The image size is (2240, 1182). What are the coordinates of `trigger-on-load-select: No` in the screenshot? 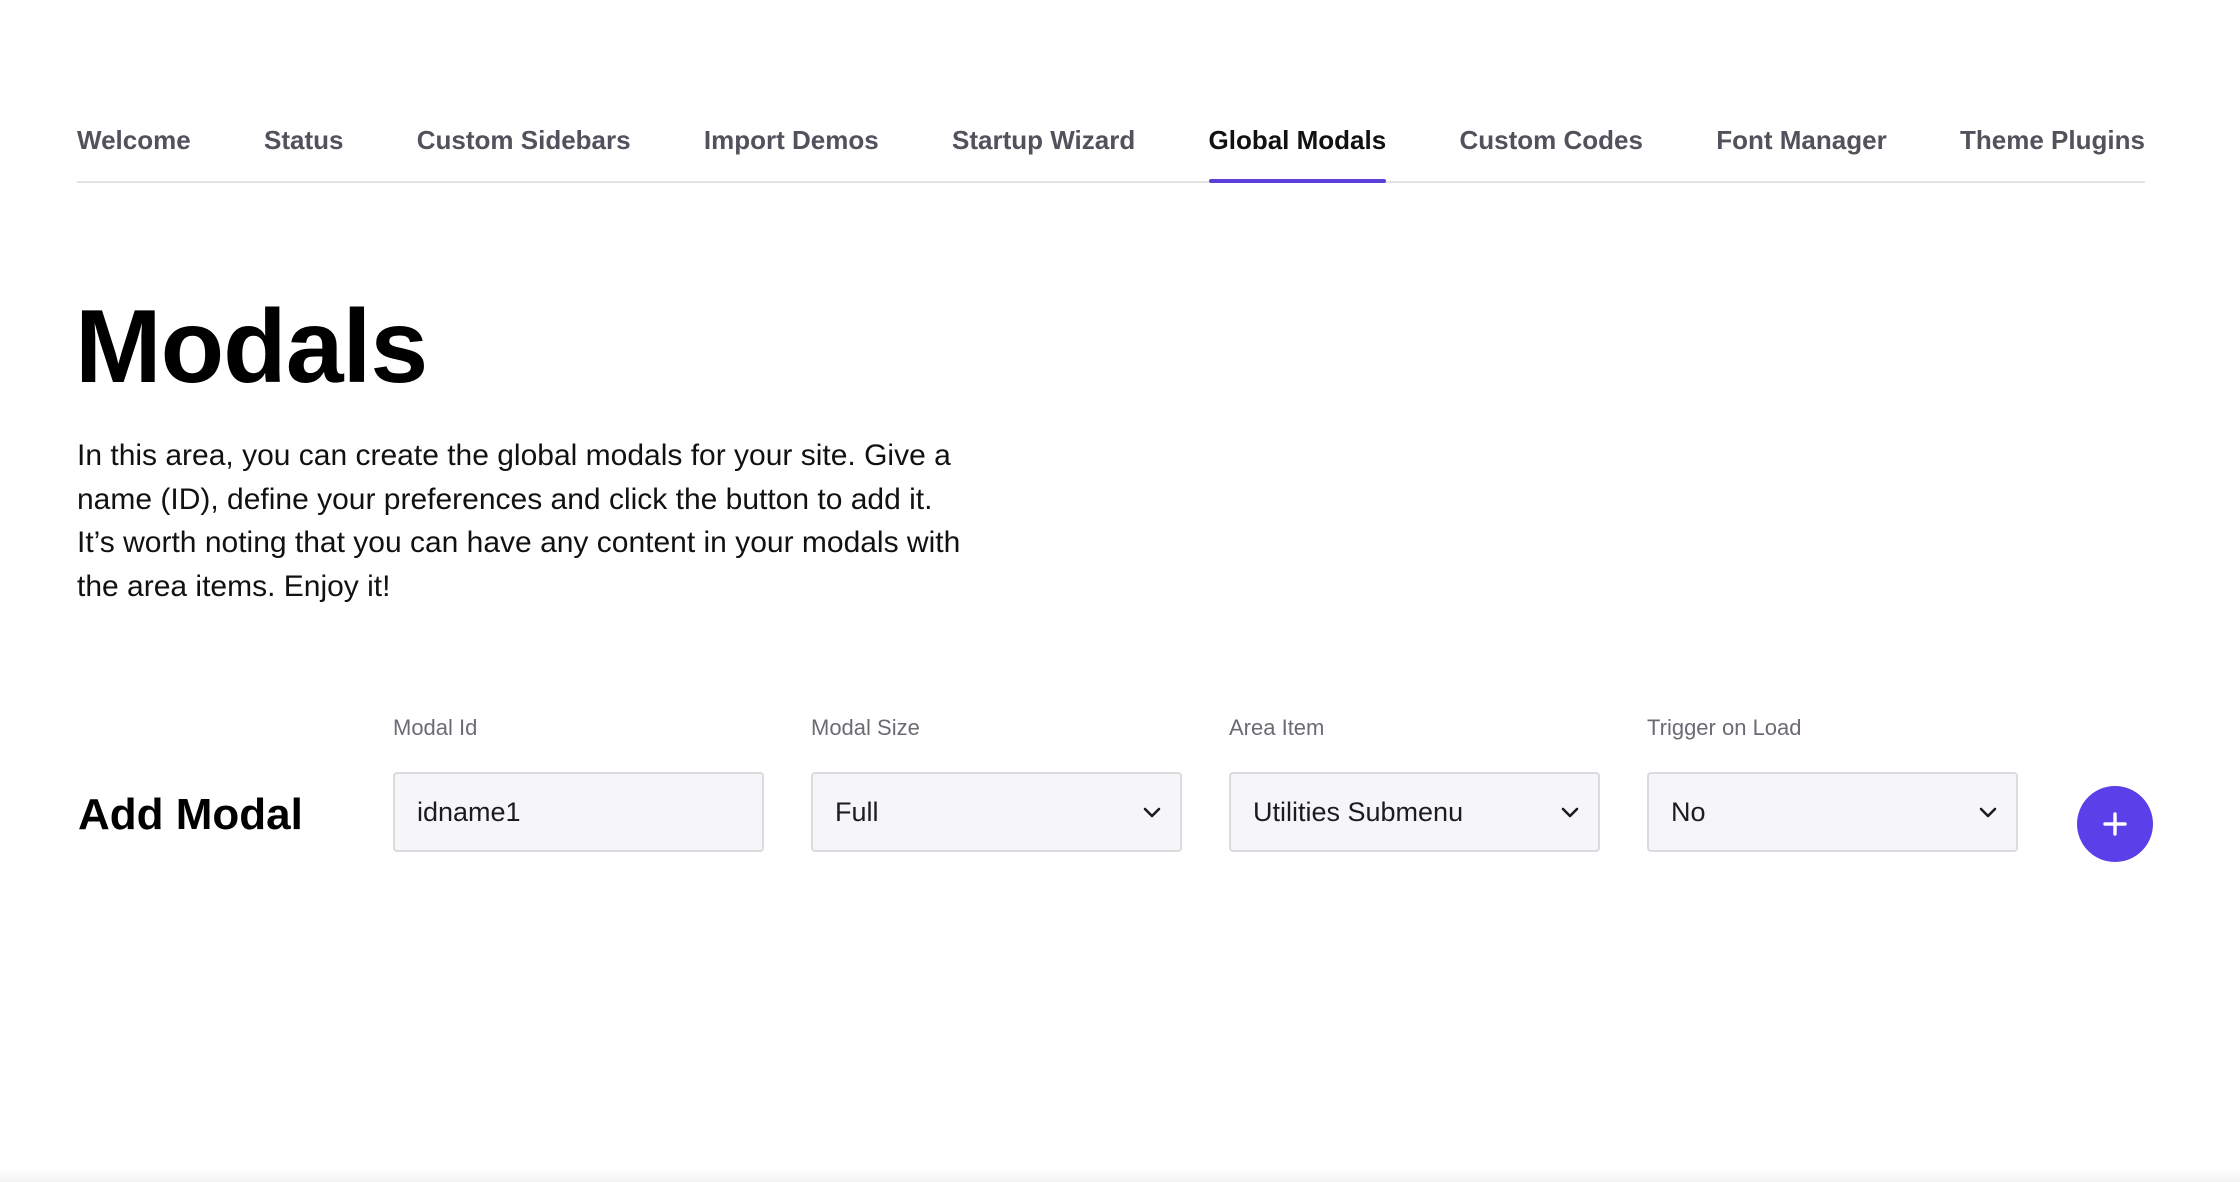 It's located at (1832, 812).